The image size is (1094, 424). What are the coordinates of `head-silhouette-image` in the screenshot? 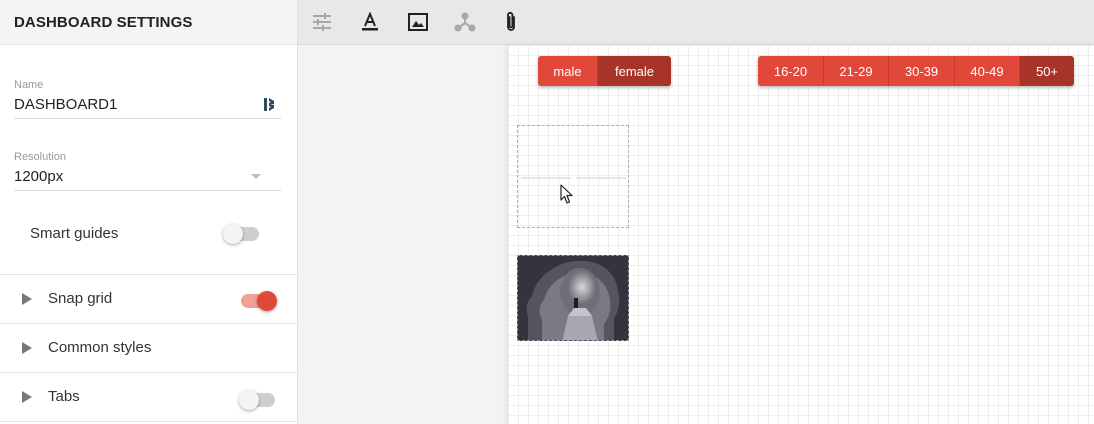 It's located at (573, 298).